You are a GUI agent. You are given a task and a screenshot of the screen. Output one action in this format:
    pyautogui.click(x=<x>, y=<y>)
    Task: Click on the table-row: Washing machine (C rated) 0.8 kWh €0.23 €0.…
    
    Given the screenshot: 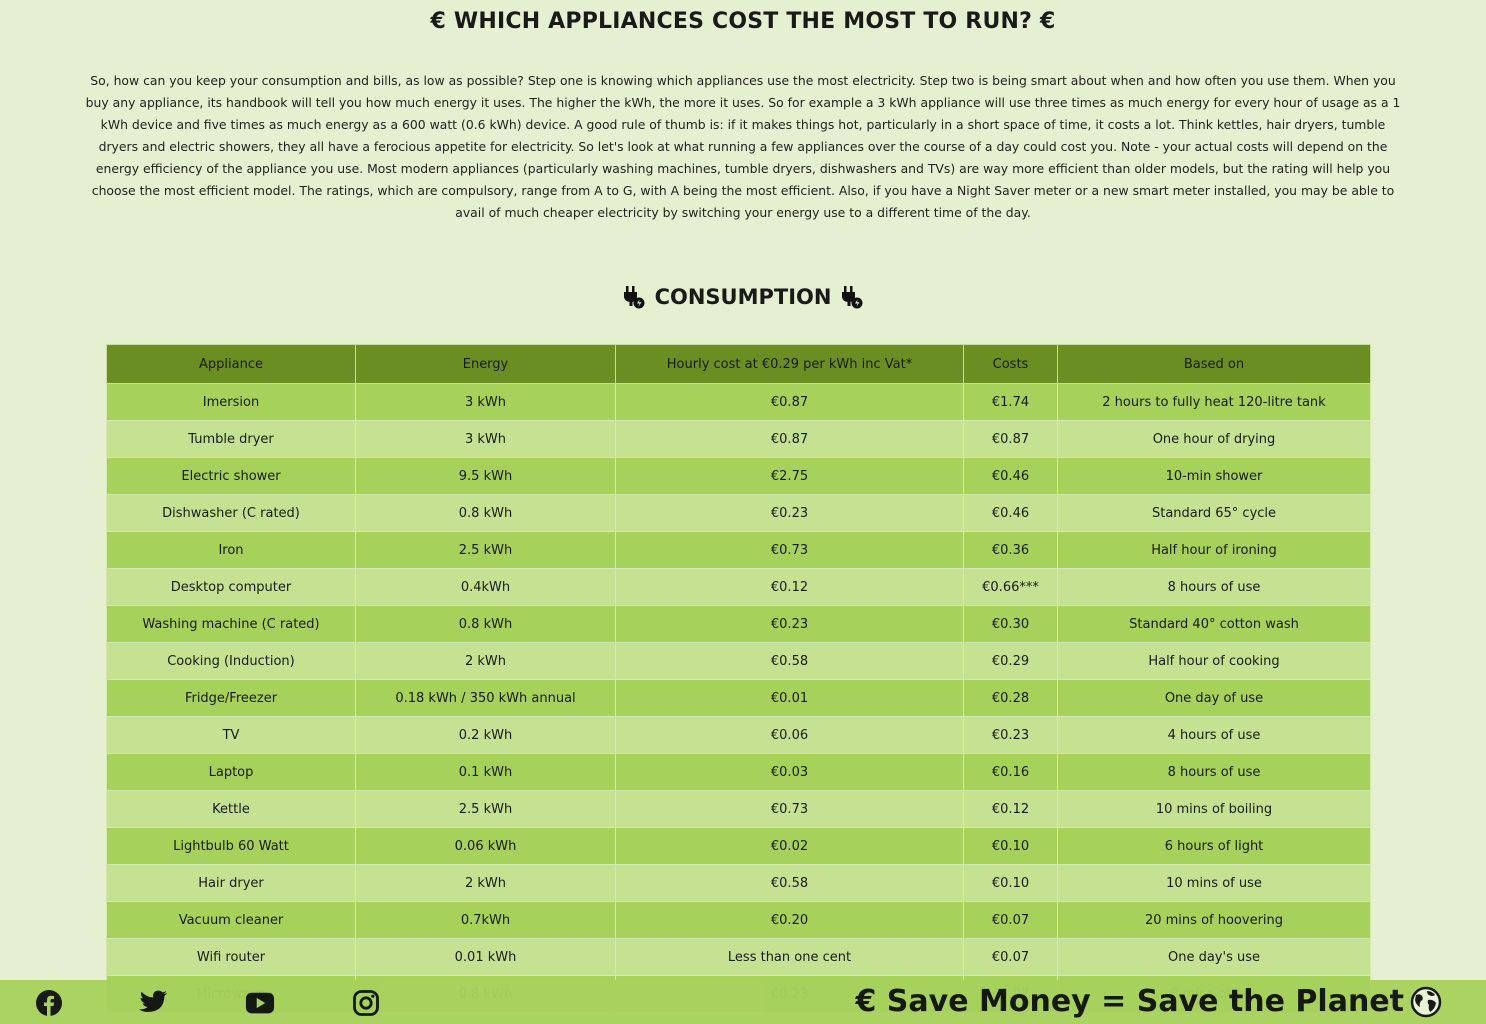 What is the action you would take?
    pyautogui.click(x=738, y=624)
    